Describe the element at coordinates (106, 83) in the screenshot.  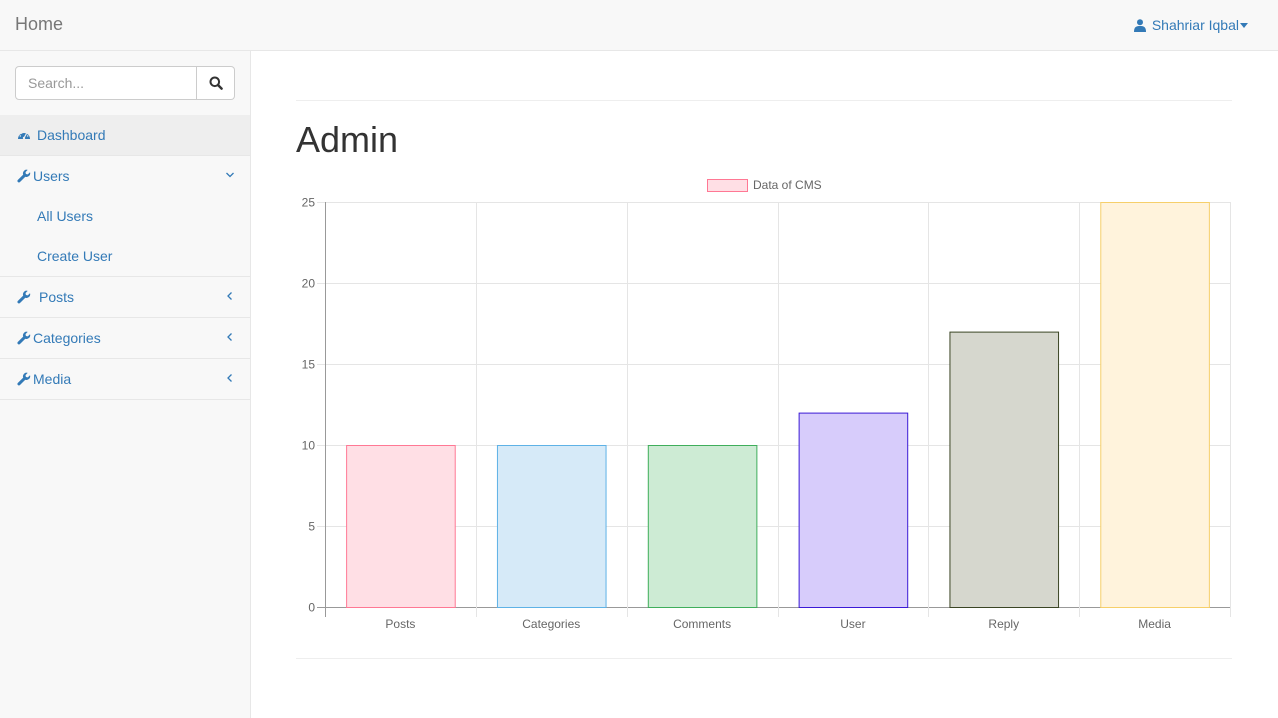
I see `search-input` at that location.